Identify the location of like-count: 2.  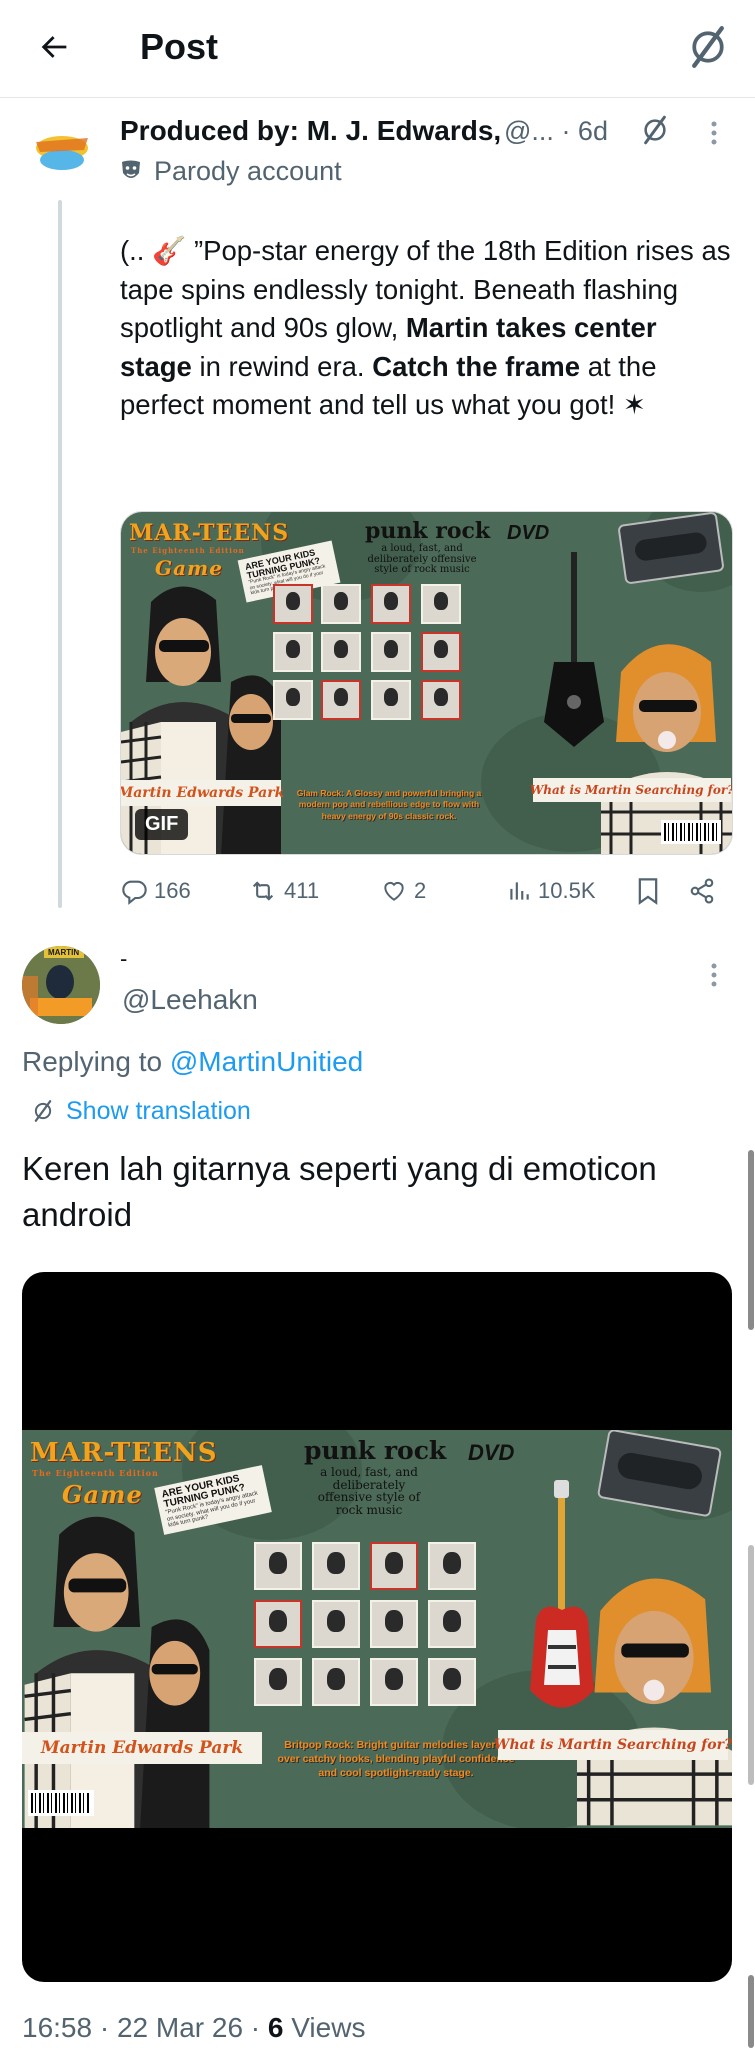
(420, 890).